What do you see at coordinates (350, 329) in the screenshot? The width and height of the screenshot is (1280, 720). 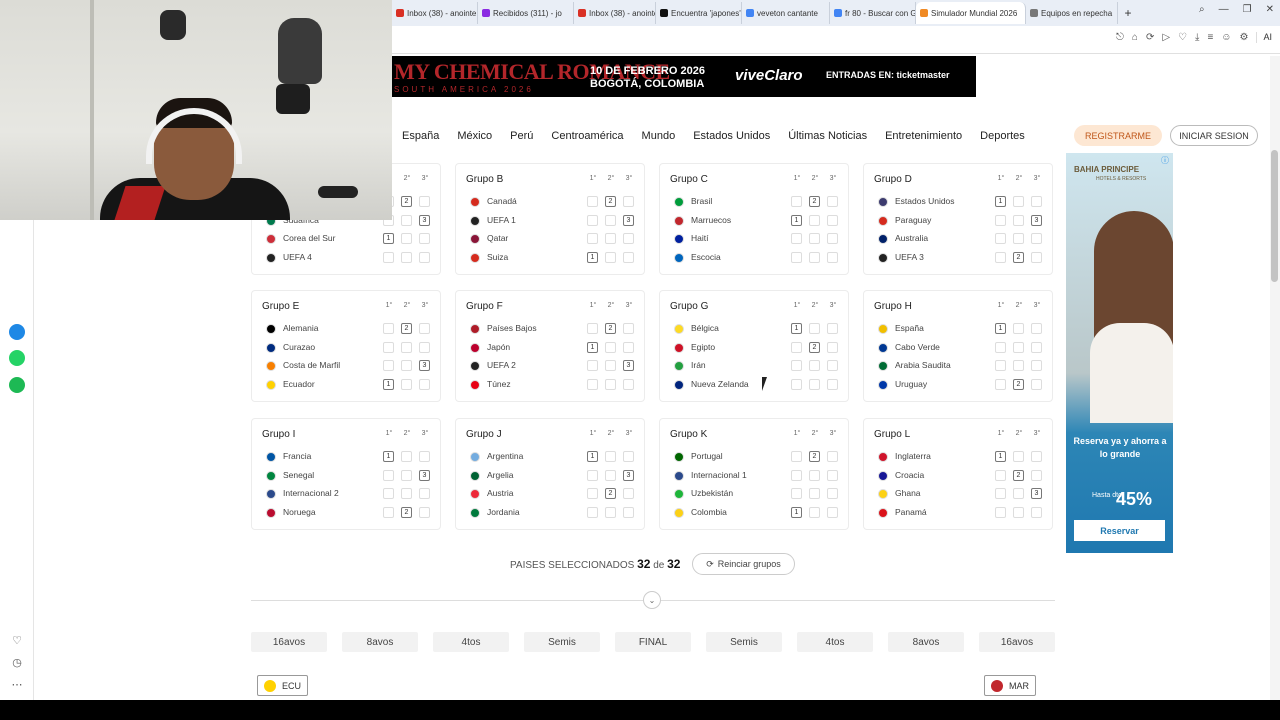 I see `team-row: Alemania 2` at bounding box center [350, 329].